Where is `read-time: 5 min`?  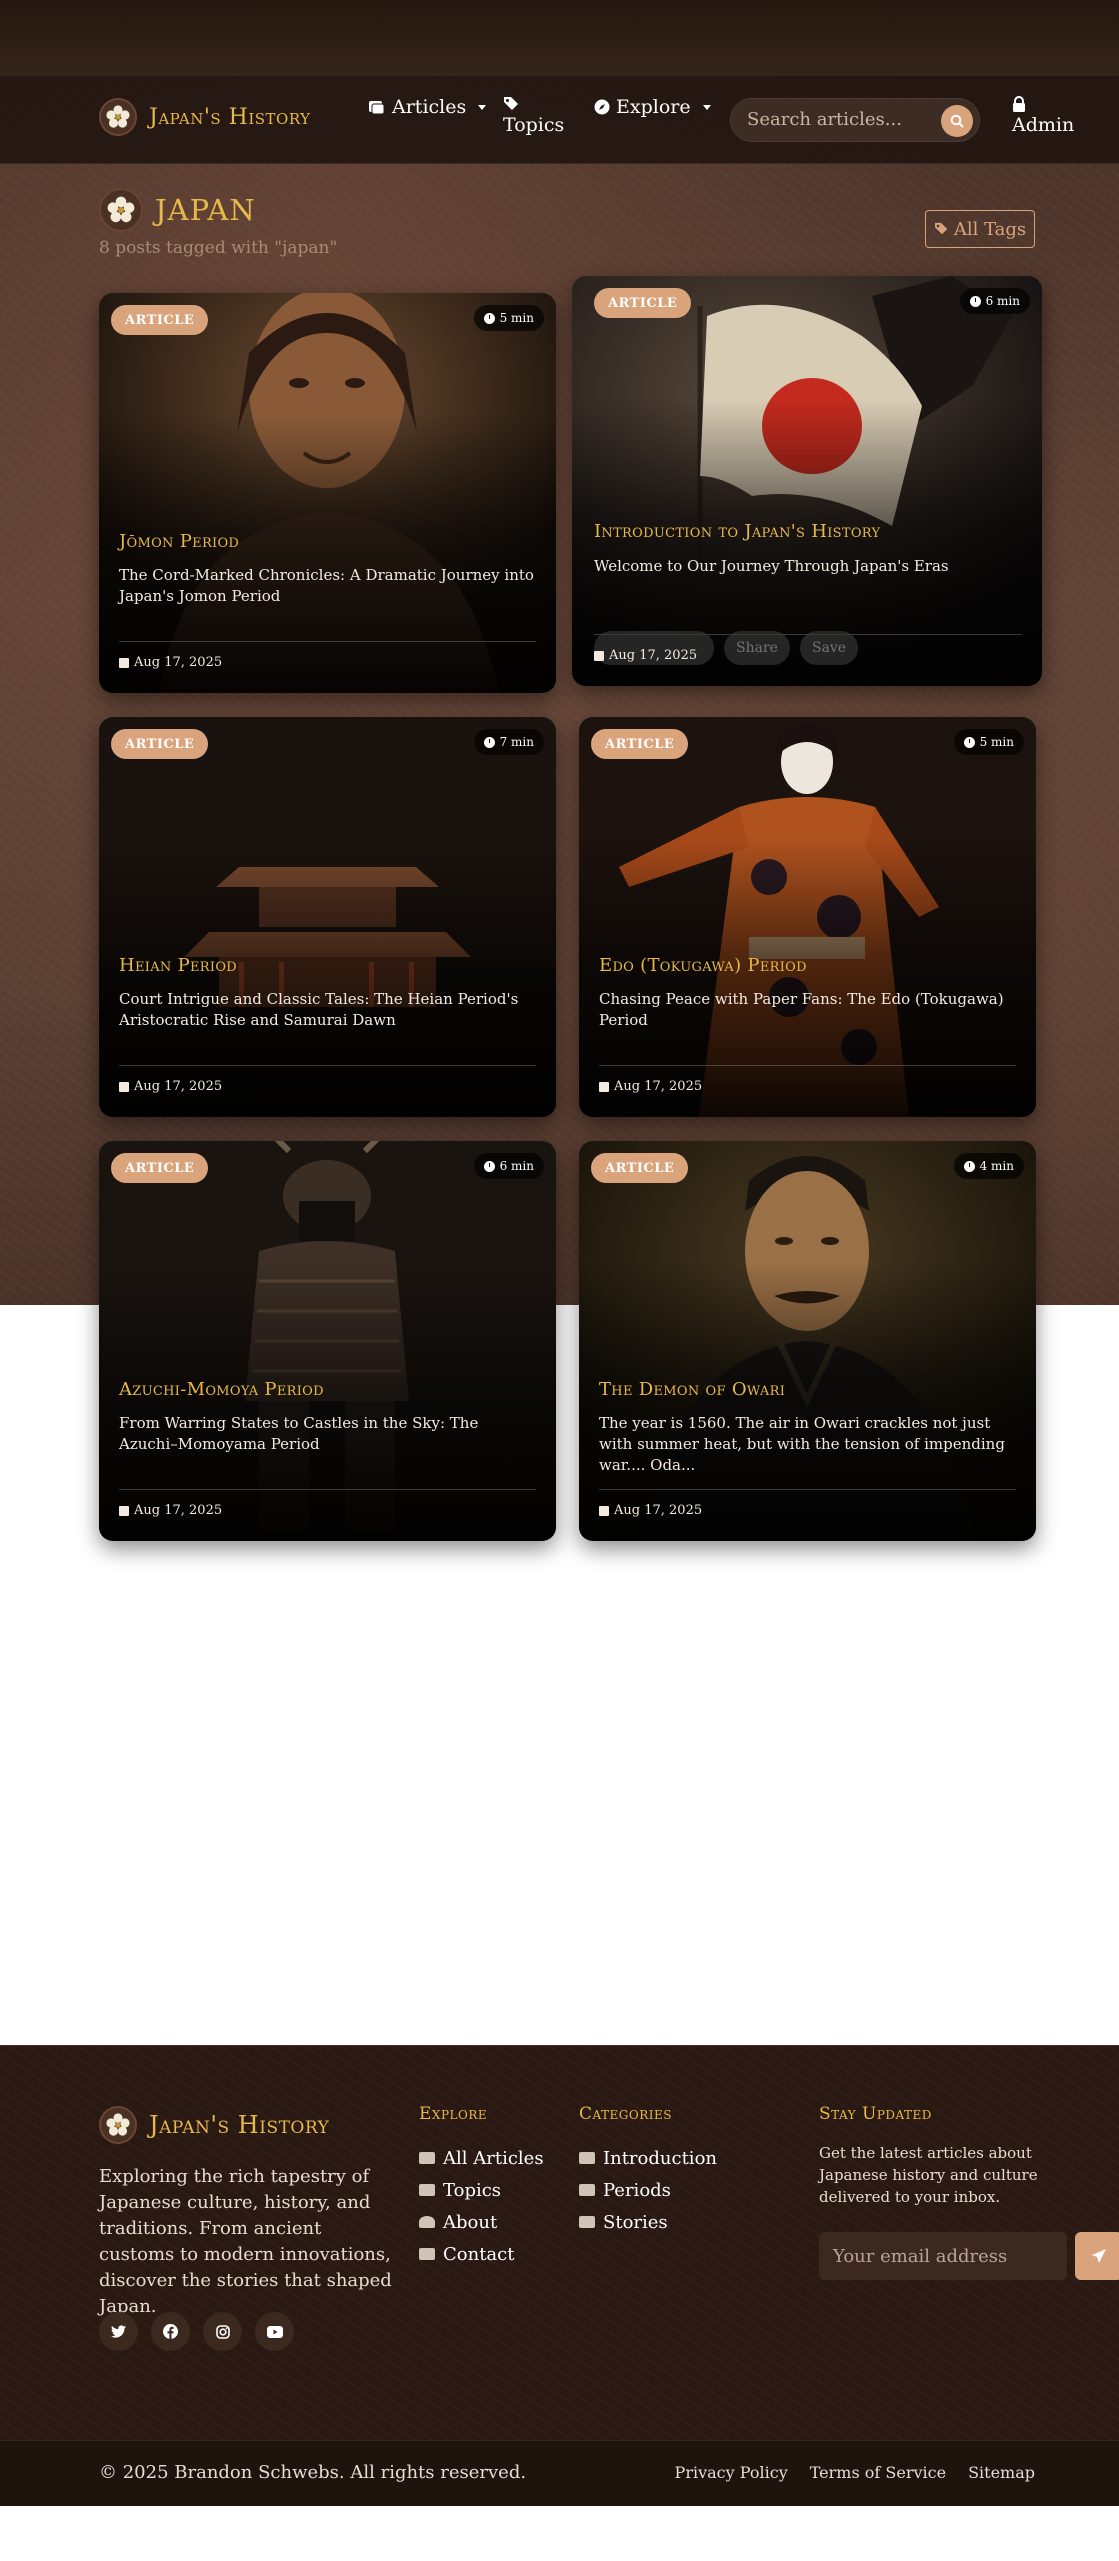
read-time: 5 min is located at coordinates (508, 318).